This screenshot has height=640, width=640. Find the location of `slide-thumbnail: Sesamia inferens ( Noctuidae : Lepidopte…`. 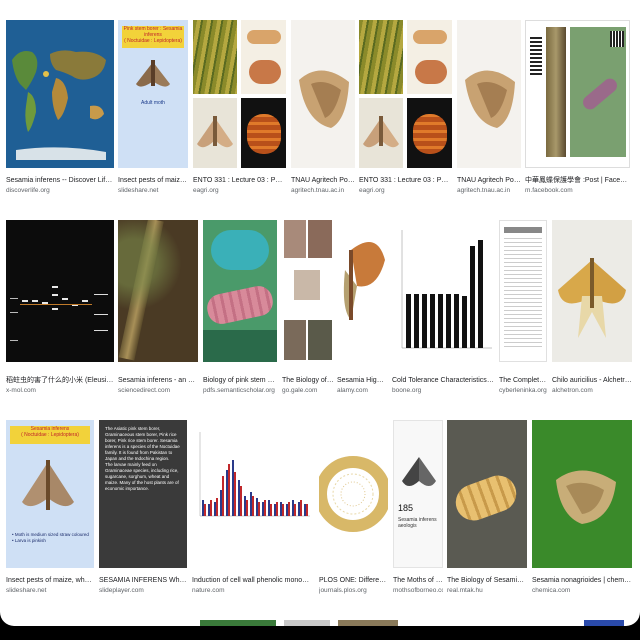

slide-thumbnail: Sesamia inferens ( Noctuidae : Lepidopte… is located at coordinates (50, 494).